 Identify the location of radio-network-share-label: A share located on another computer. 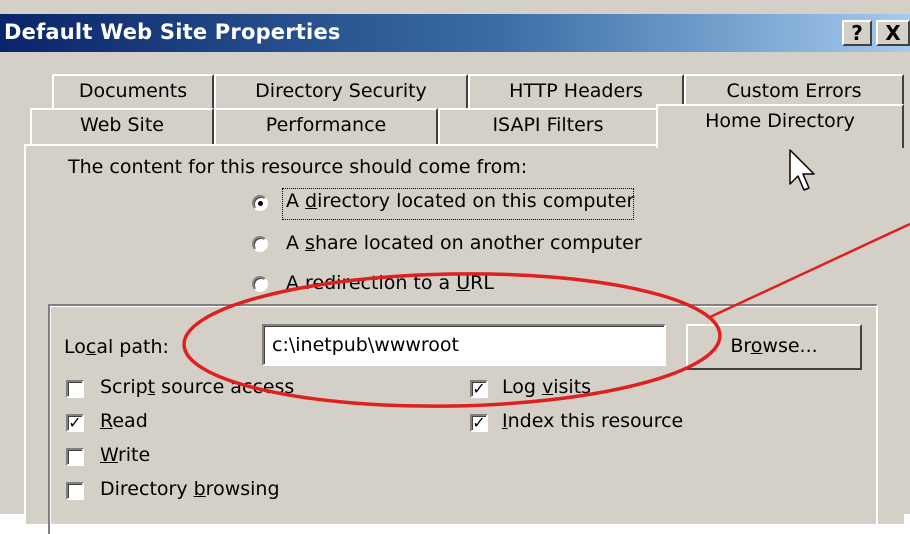
(464, 243).